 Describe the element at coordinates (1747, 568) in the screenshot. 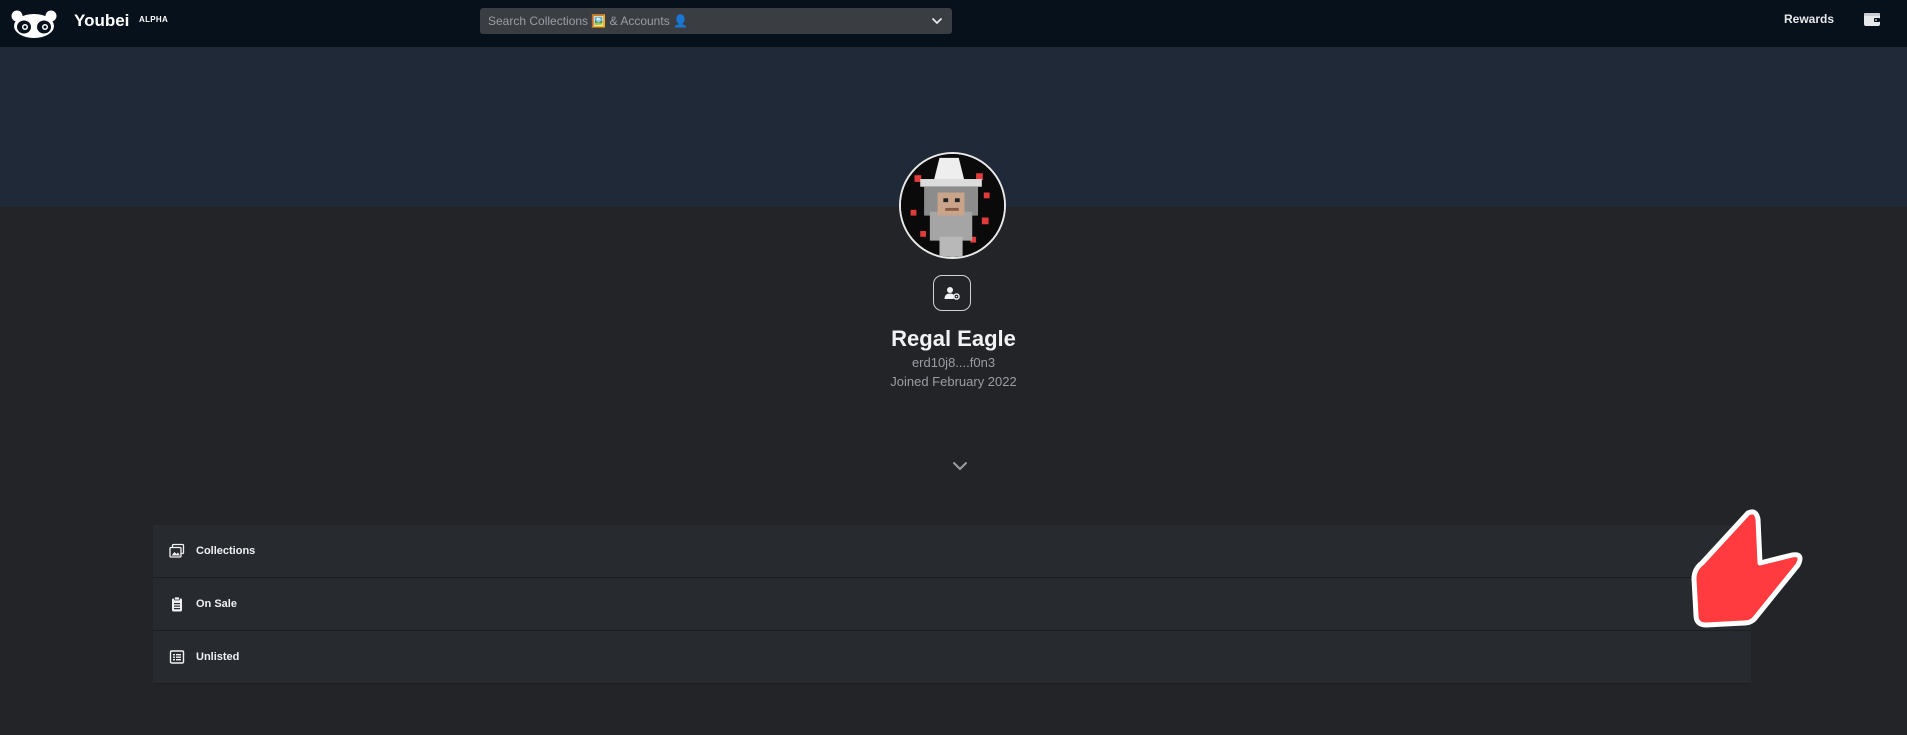

I see `pointer-arrow-icon` at that location.